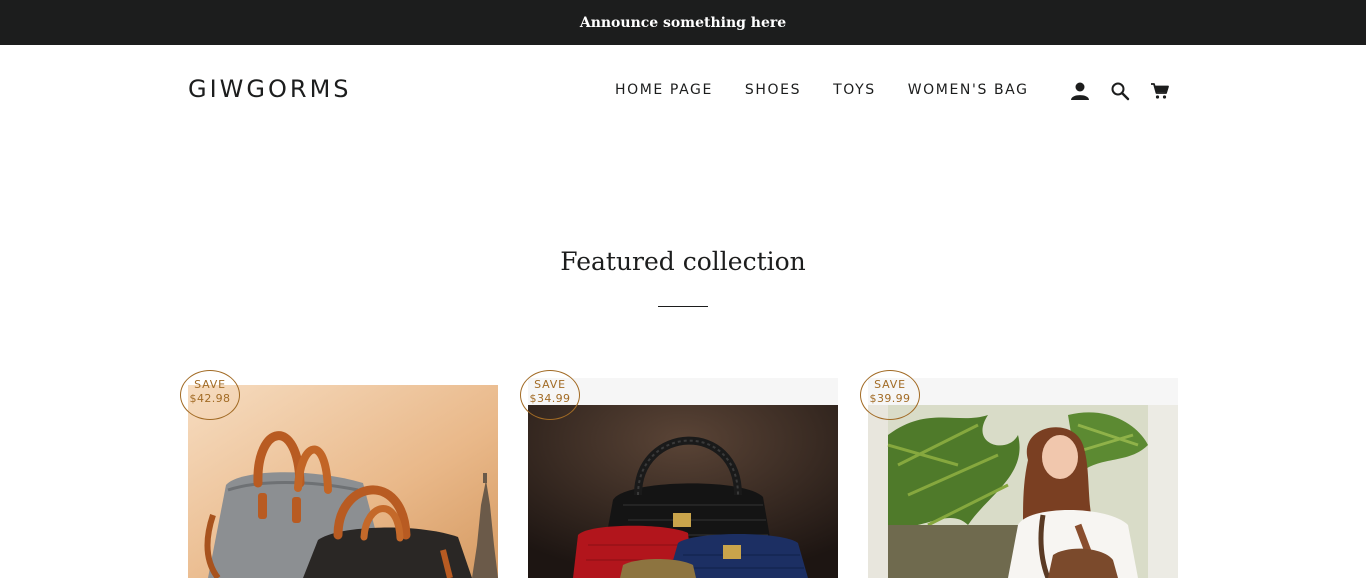  What do you see at coordinates (968, 90) in the screenshot?
I see `nav-womens-bag: WOMEN'S BAG` at bounding box center [968, 90].